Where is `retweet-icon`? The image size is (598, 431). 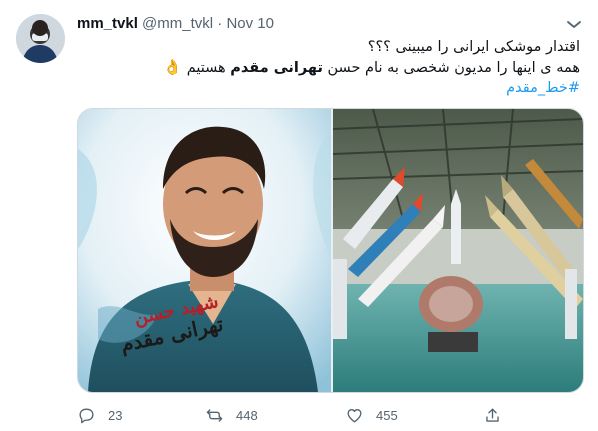
retweet-icon is located at coordinates (214, 415).